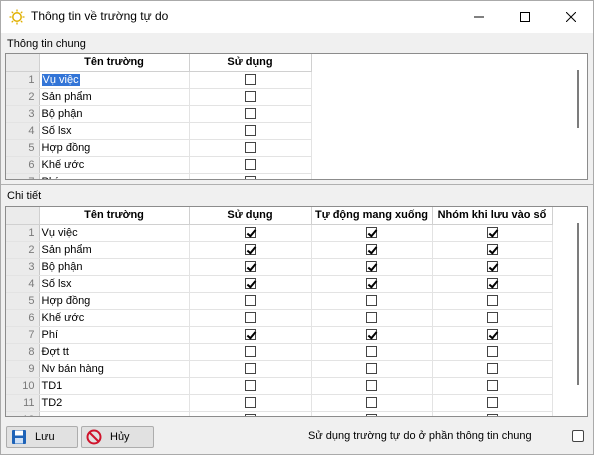  I want to click on column-header-name: Tên trường, so click(114, 63).